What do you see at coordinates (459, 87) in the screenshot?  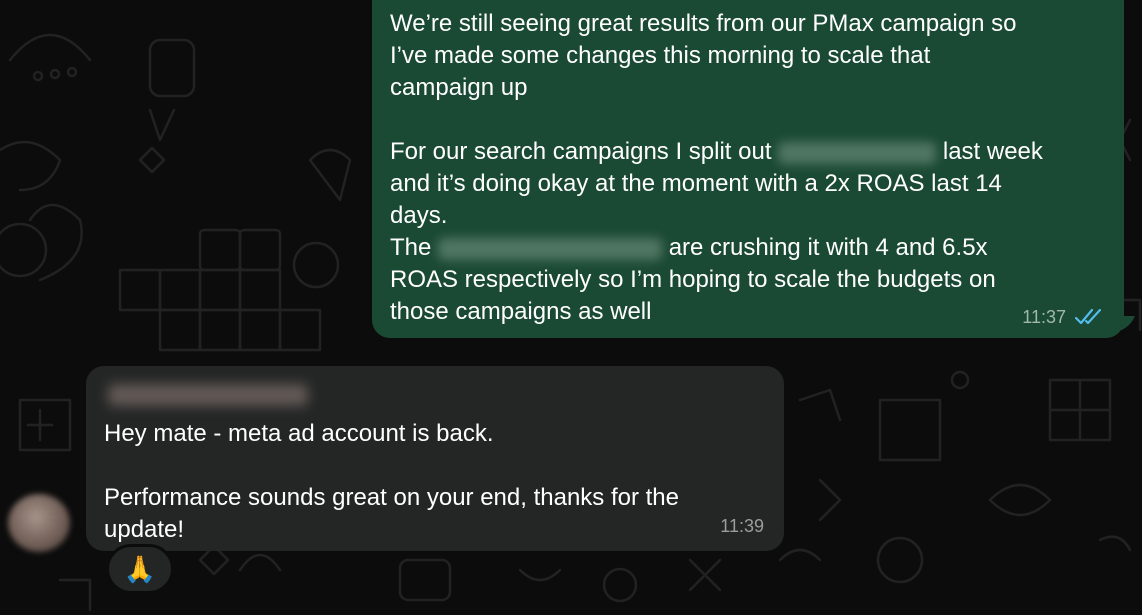 I see `message-line: campaign up` at bounding box center [459, 87].